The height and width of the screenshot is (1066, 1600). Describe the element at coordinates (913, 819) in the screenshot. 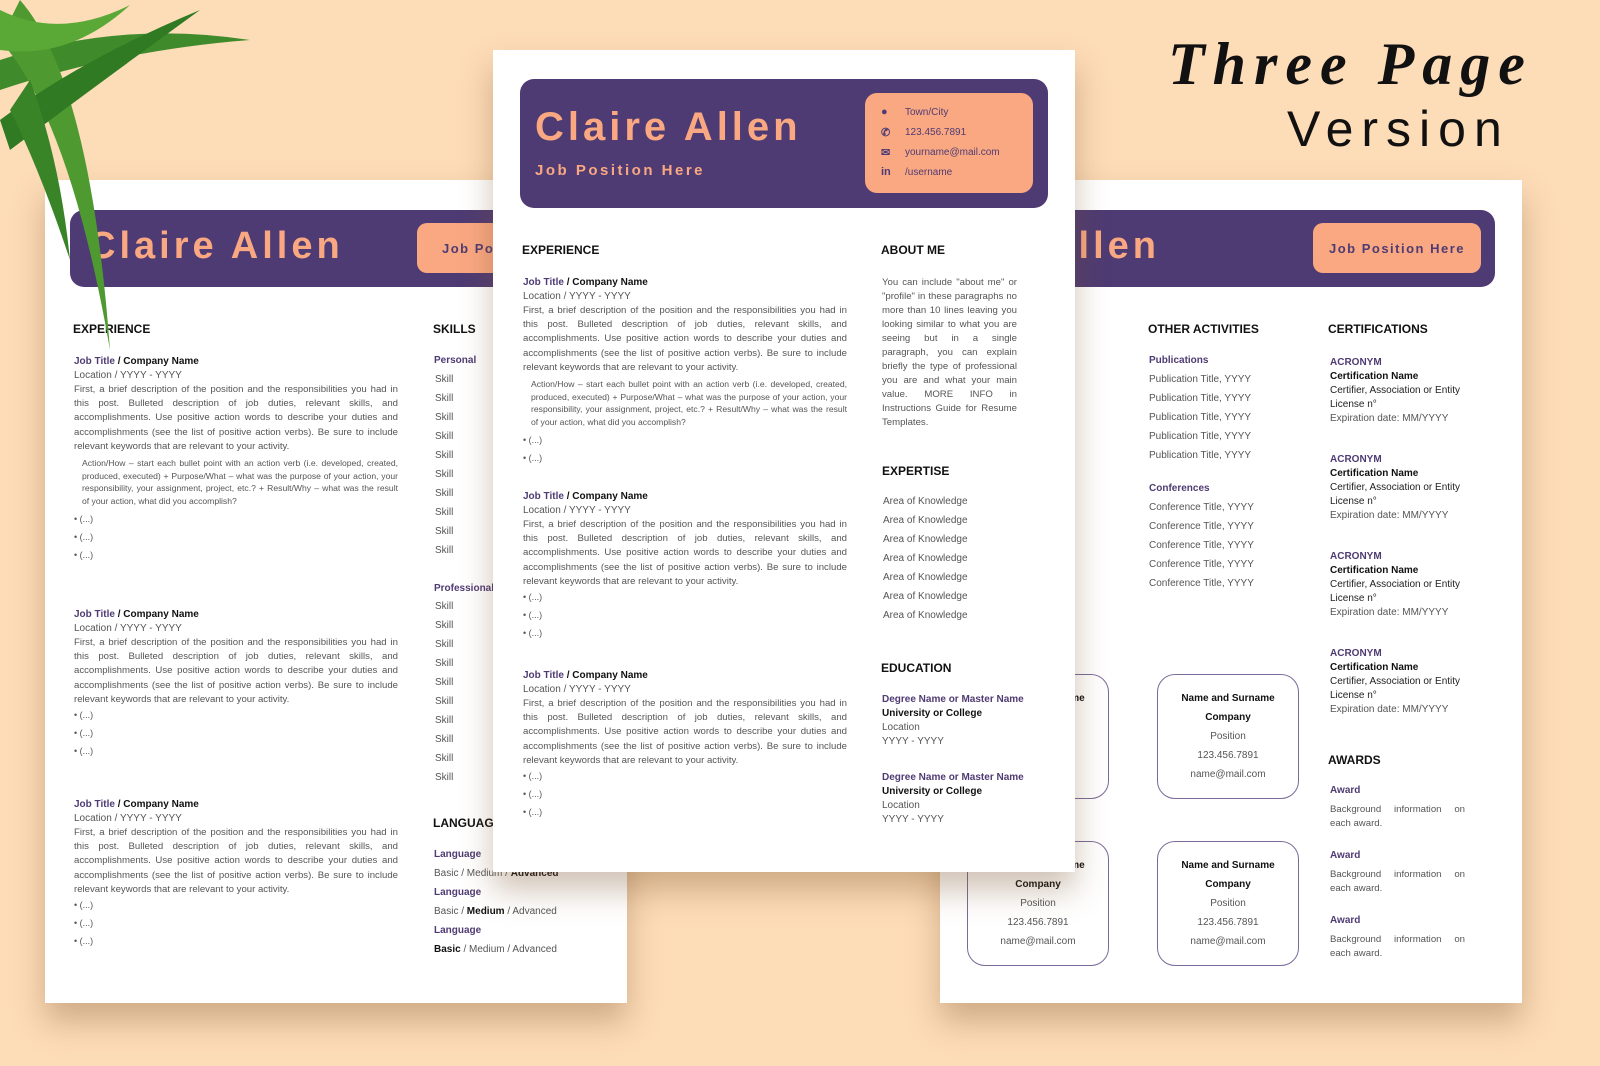

I see `education-years: YYYY - YYYY` at that location.